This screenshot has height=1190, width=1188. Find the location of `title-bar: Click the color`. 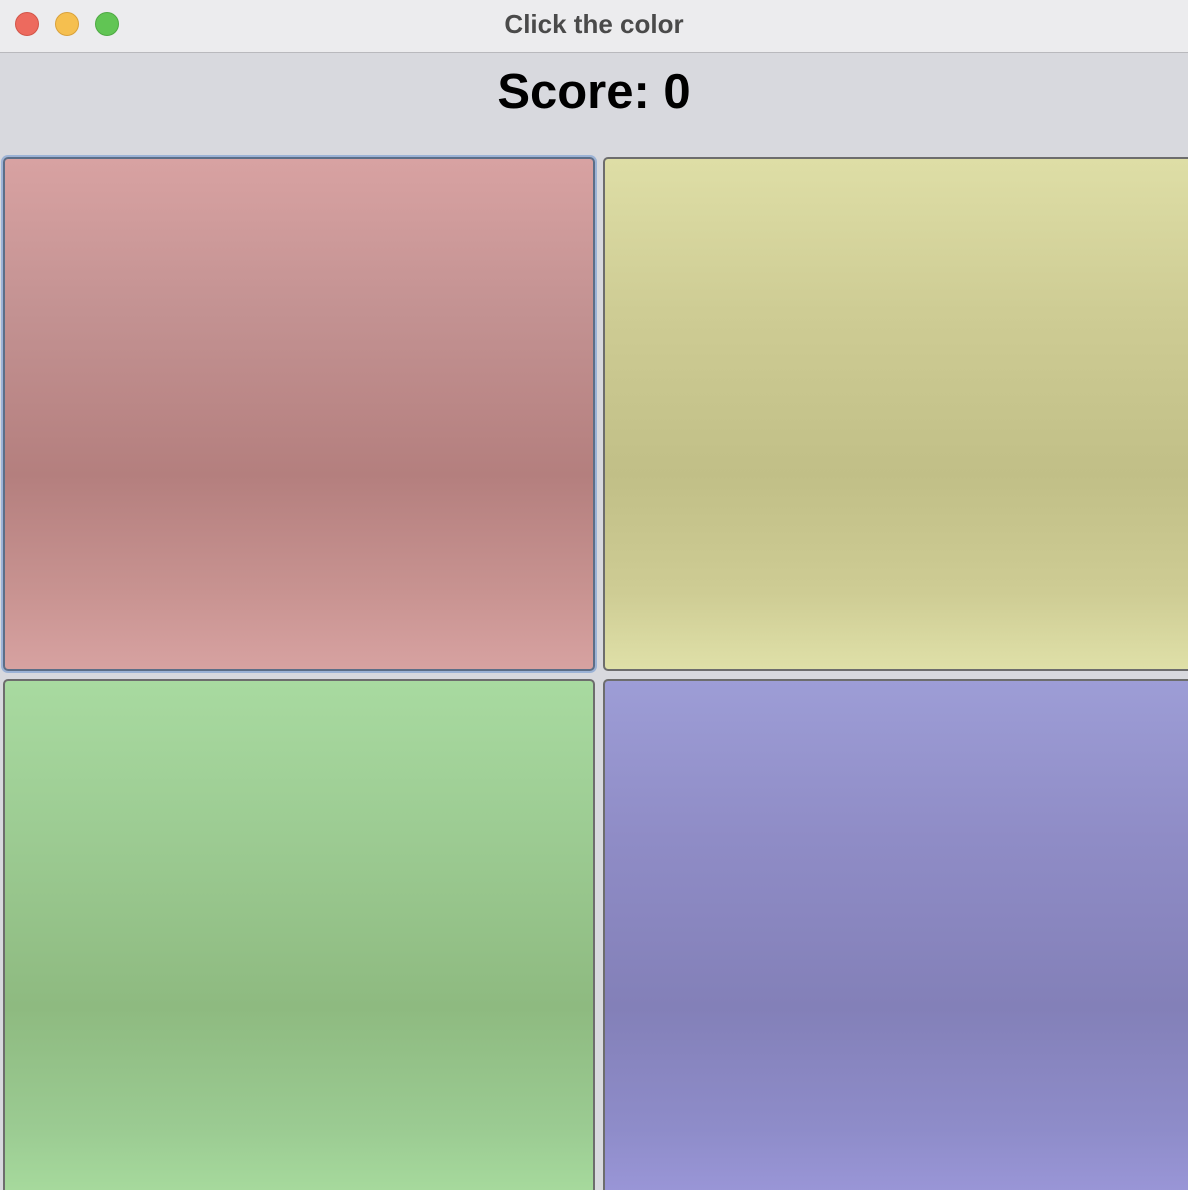

title-bar: Click the color is located at coordinates (594, 26).